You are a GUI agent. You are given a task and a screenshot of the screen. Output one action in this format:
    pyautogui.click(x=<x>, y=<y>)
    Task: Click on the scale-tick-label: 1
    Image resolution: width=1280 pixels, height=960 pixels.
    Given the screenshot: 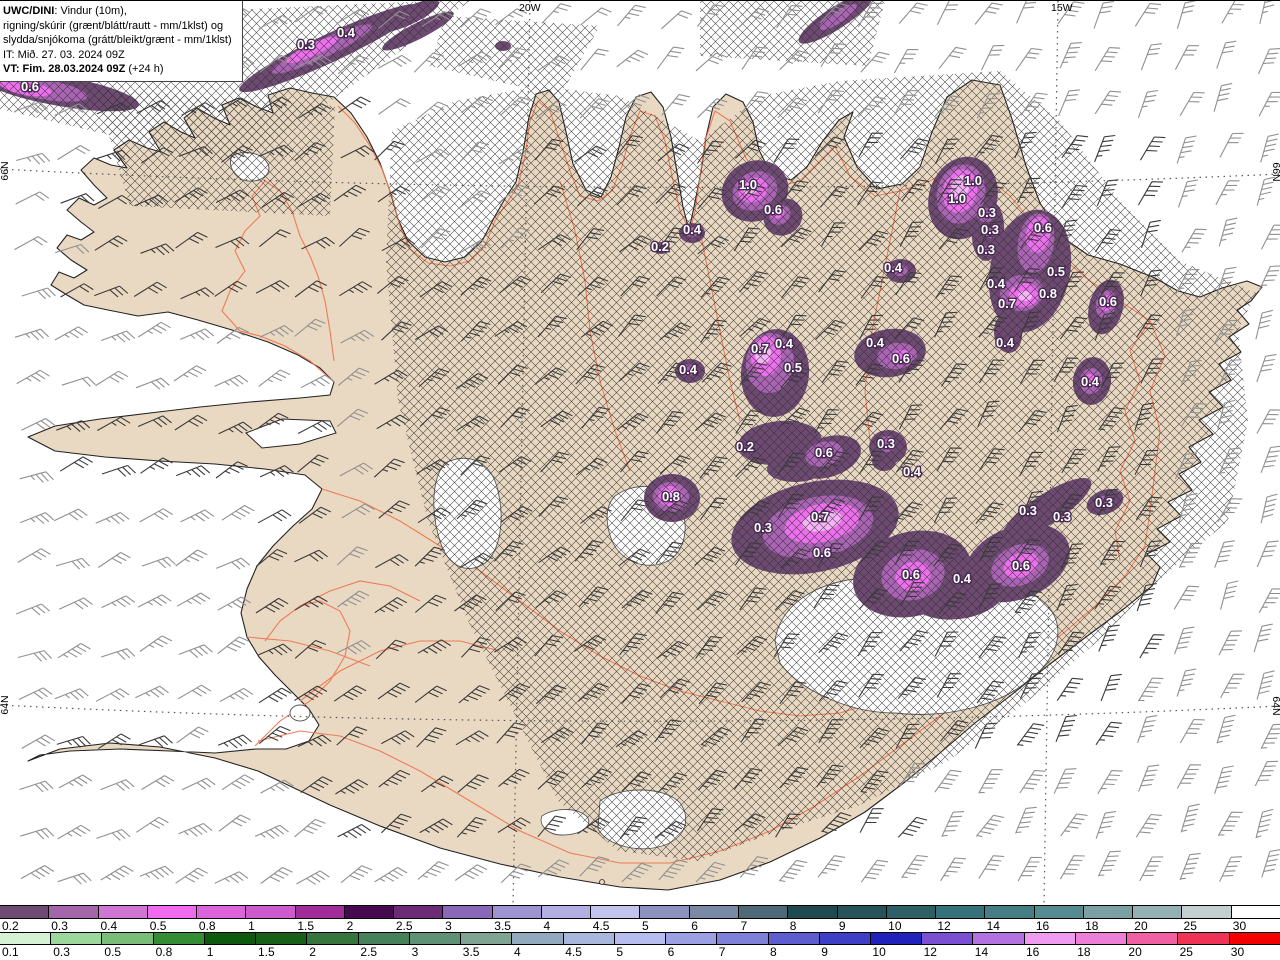 What is the action you would take?
    pyautogui.click(x=251, y=926)
    